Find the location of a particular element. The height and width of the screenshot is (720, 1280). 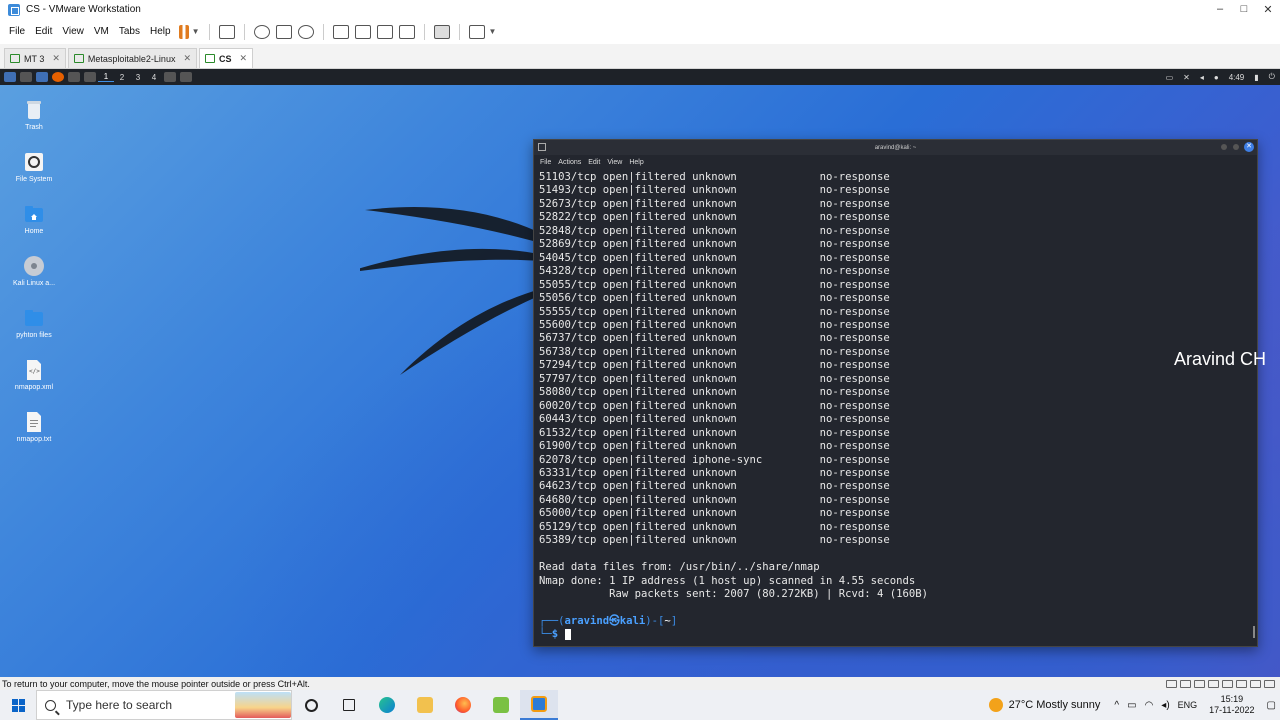

workspace-3: 3 is located at coordinates (138, 77).